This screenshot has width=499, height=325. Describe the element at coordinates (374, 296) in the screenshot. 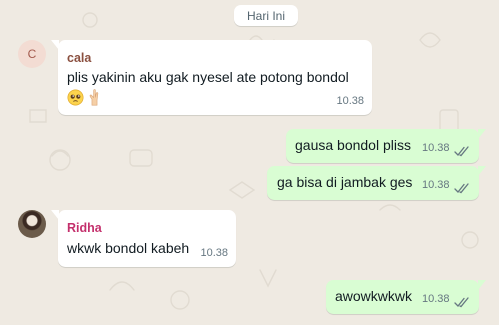

I see `message-text: awowkwkwk` at that location.